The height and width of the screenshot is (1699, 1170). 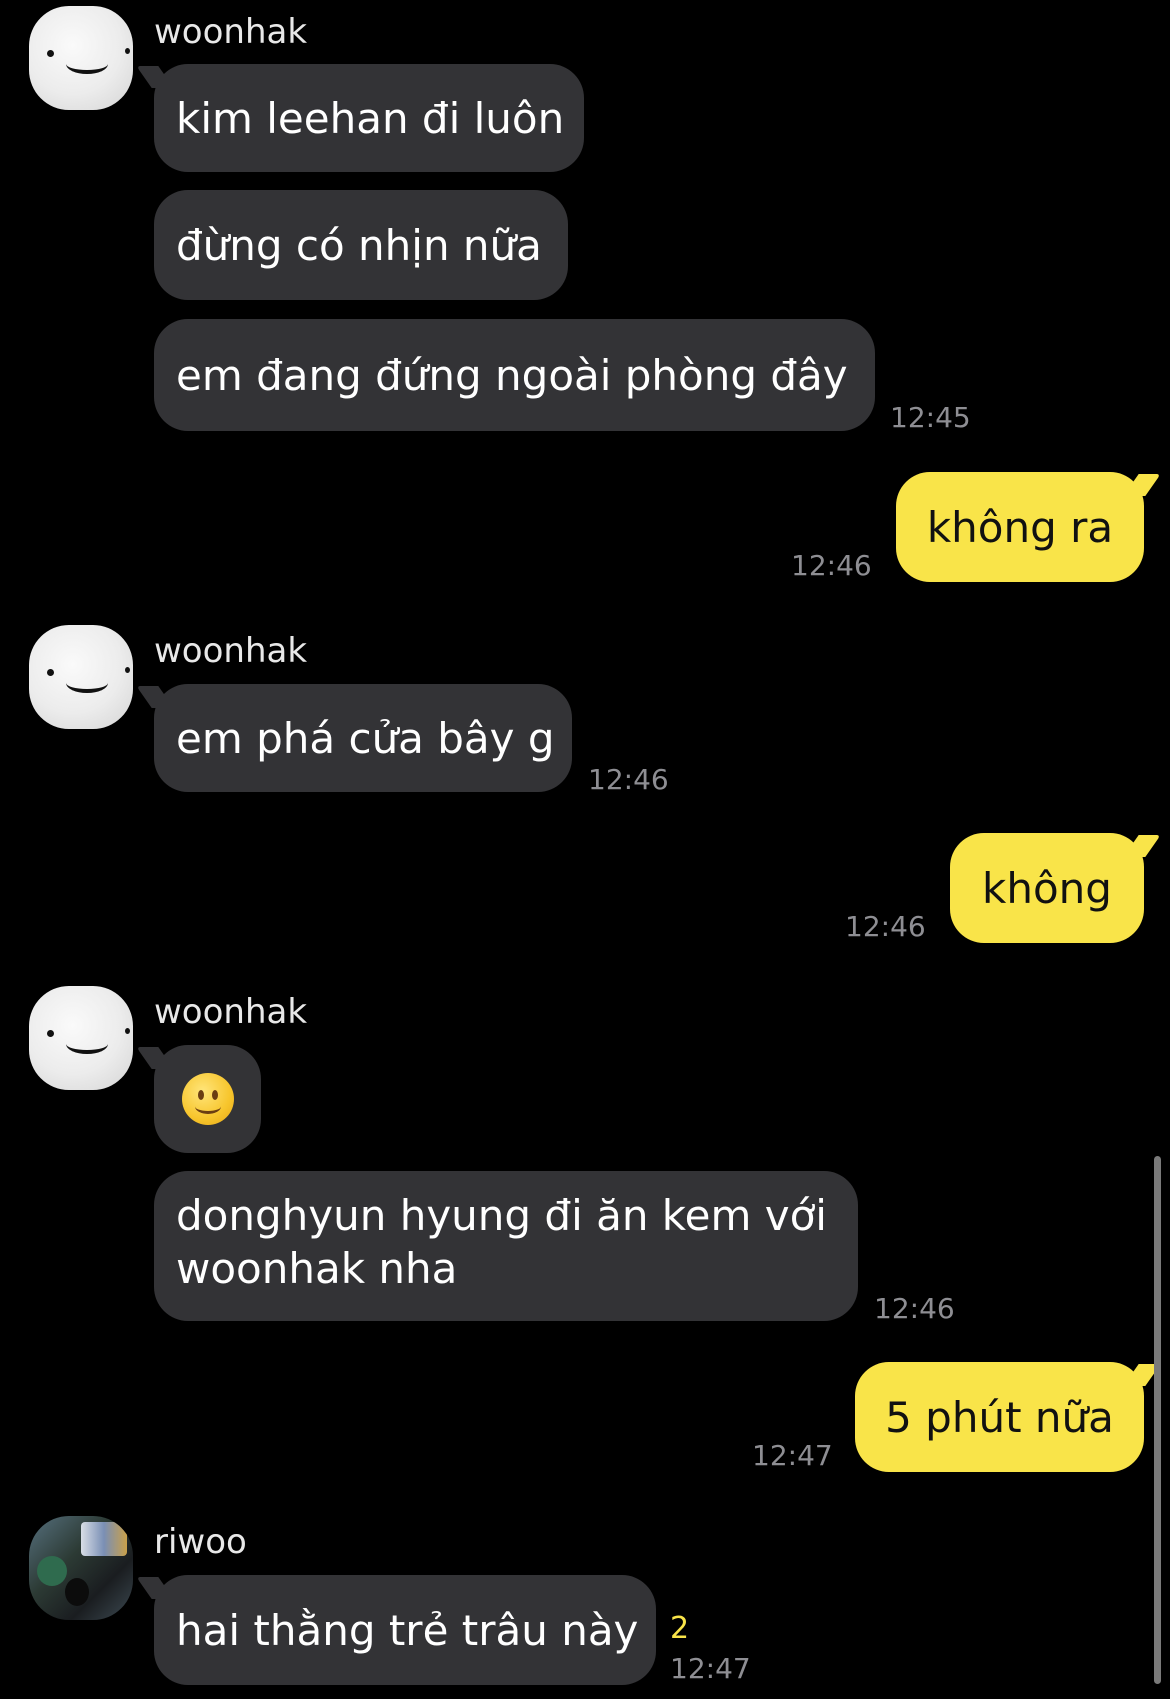 I want to click on message-bubble-incoming: hai thằng trẻ trâu này, so click(x=405, y=1630).